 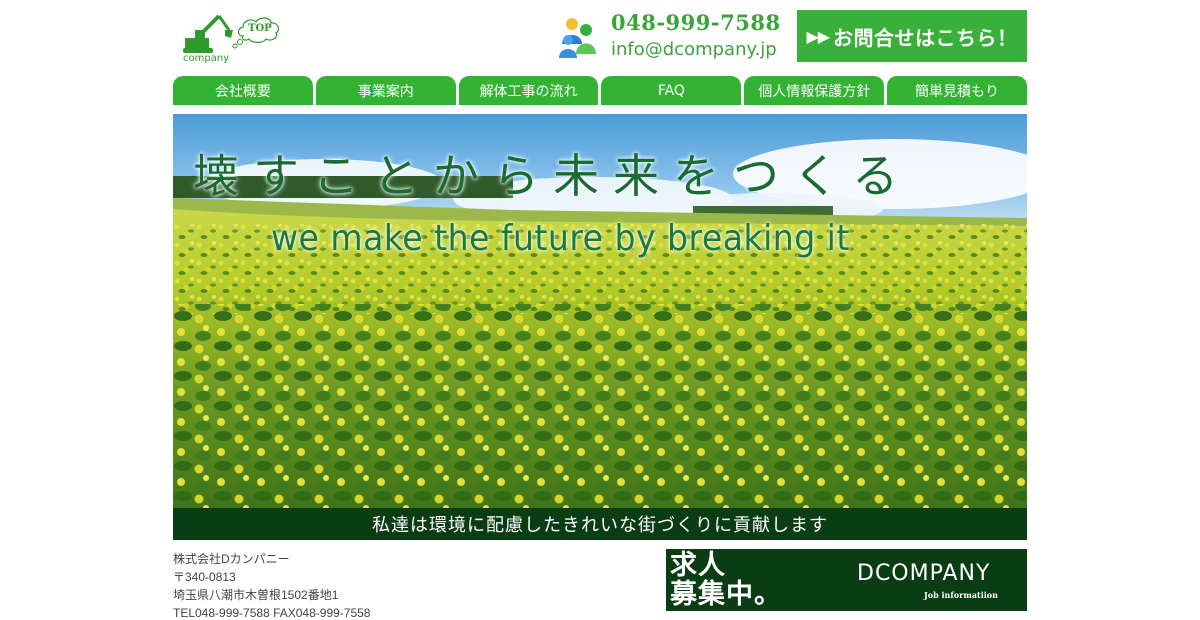 I want to click on contact-button-label: お問合せはこちら！, so click(x=925, y=37).